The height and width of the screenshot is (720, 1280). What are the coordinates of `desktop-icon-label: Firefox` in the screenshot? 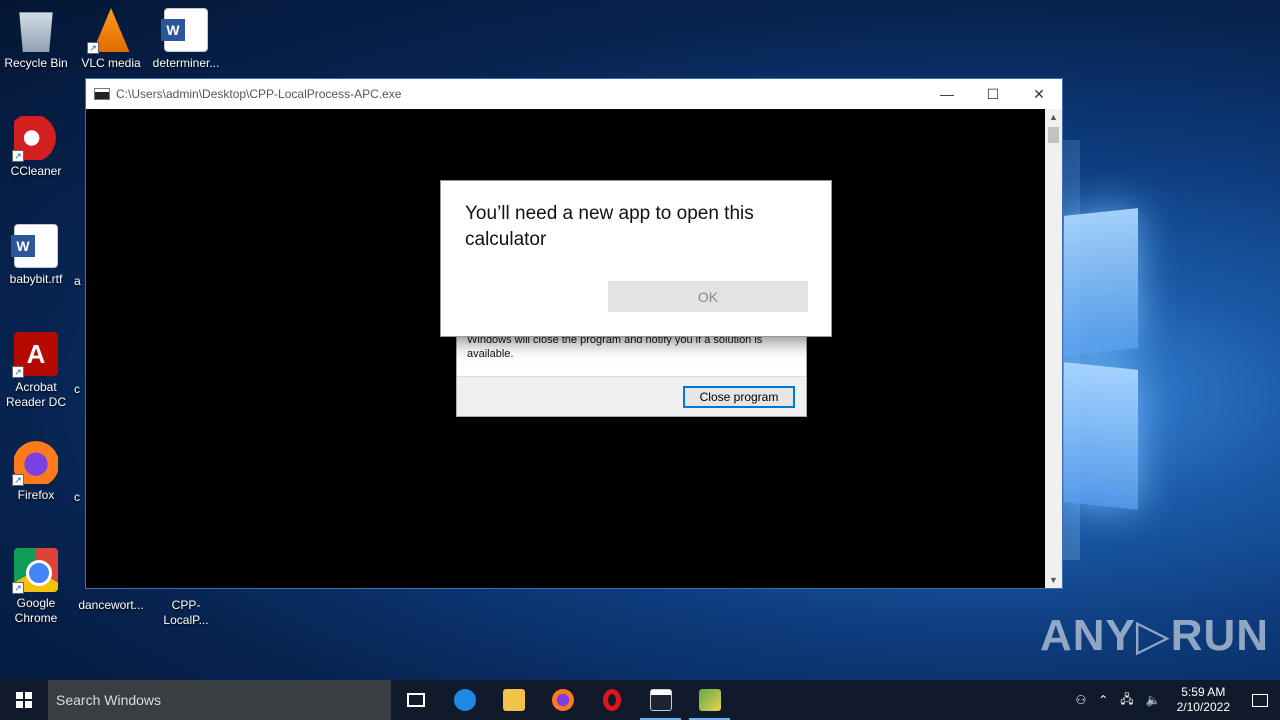 It's located at (36, 495).